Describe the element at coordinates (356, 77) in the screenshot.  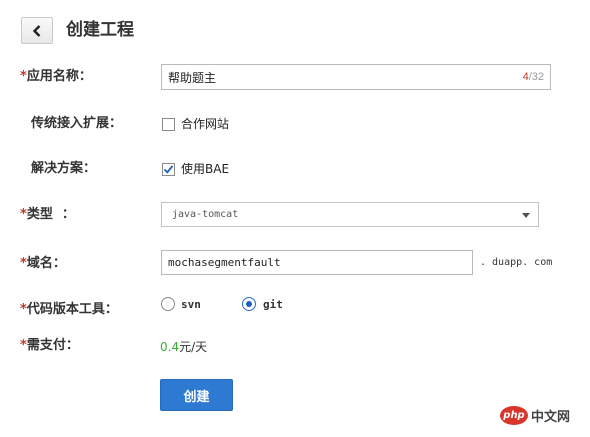
I see `app-name-input: 帮助题主 4/32` at that location.